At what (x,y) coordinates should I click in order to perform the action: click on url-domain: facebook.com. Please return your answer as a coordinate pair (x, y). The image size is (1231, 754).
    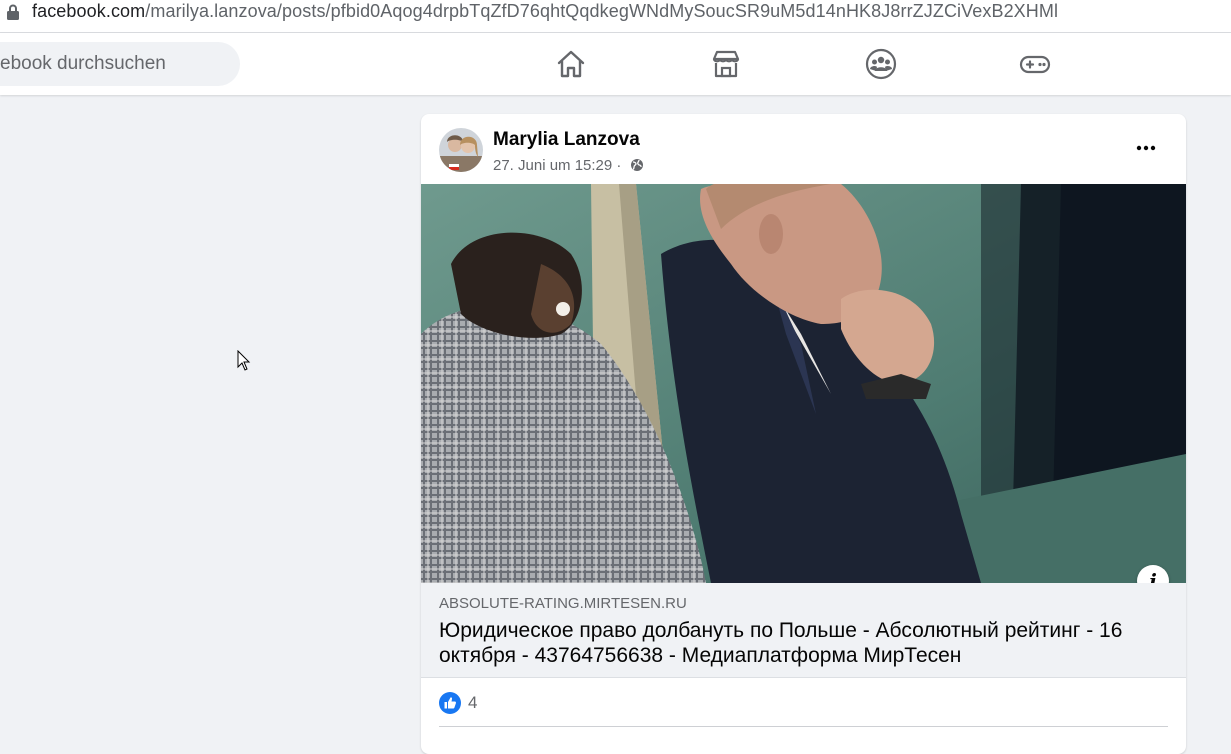
    Looking at the image, I should click on (89, 11).